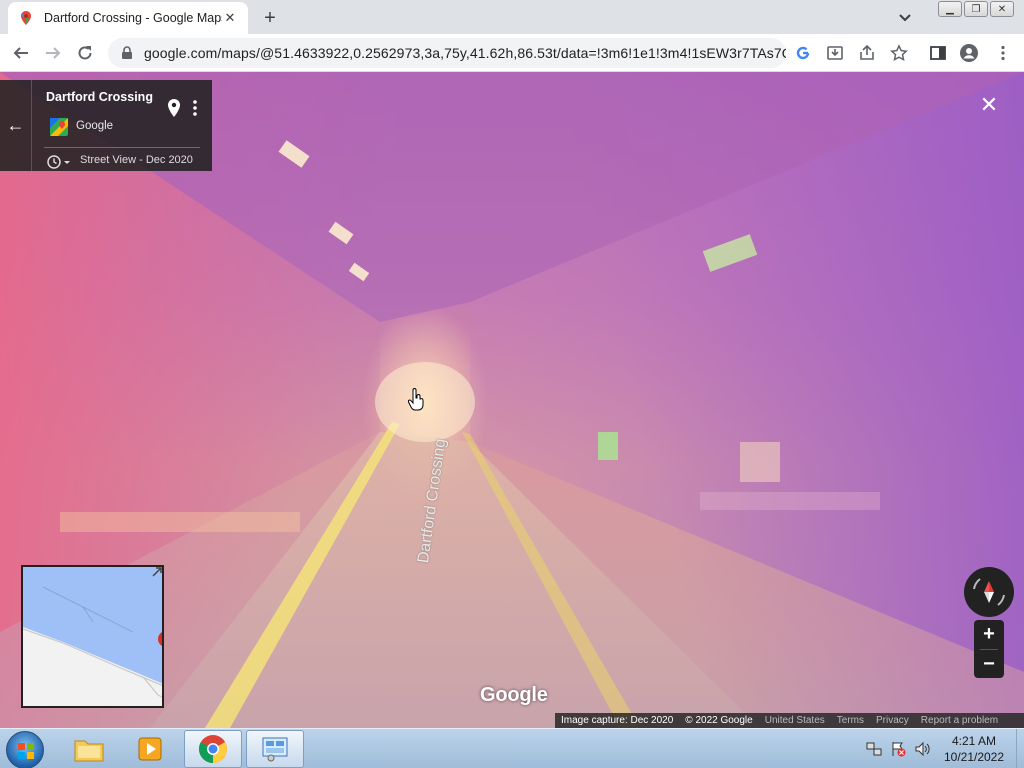  Describe the element at coordinates (136, 160) in the screenshot. I see `capture-date: Street View - Dec 2020` at that location.